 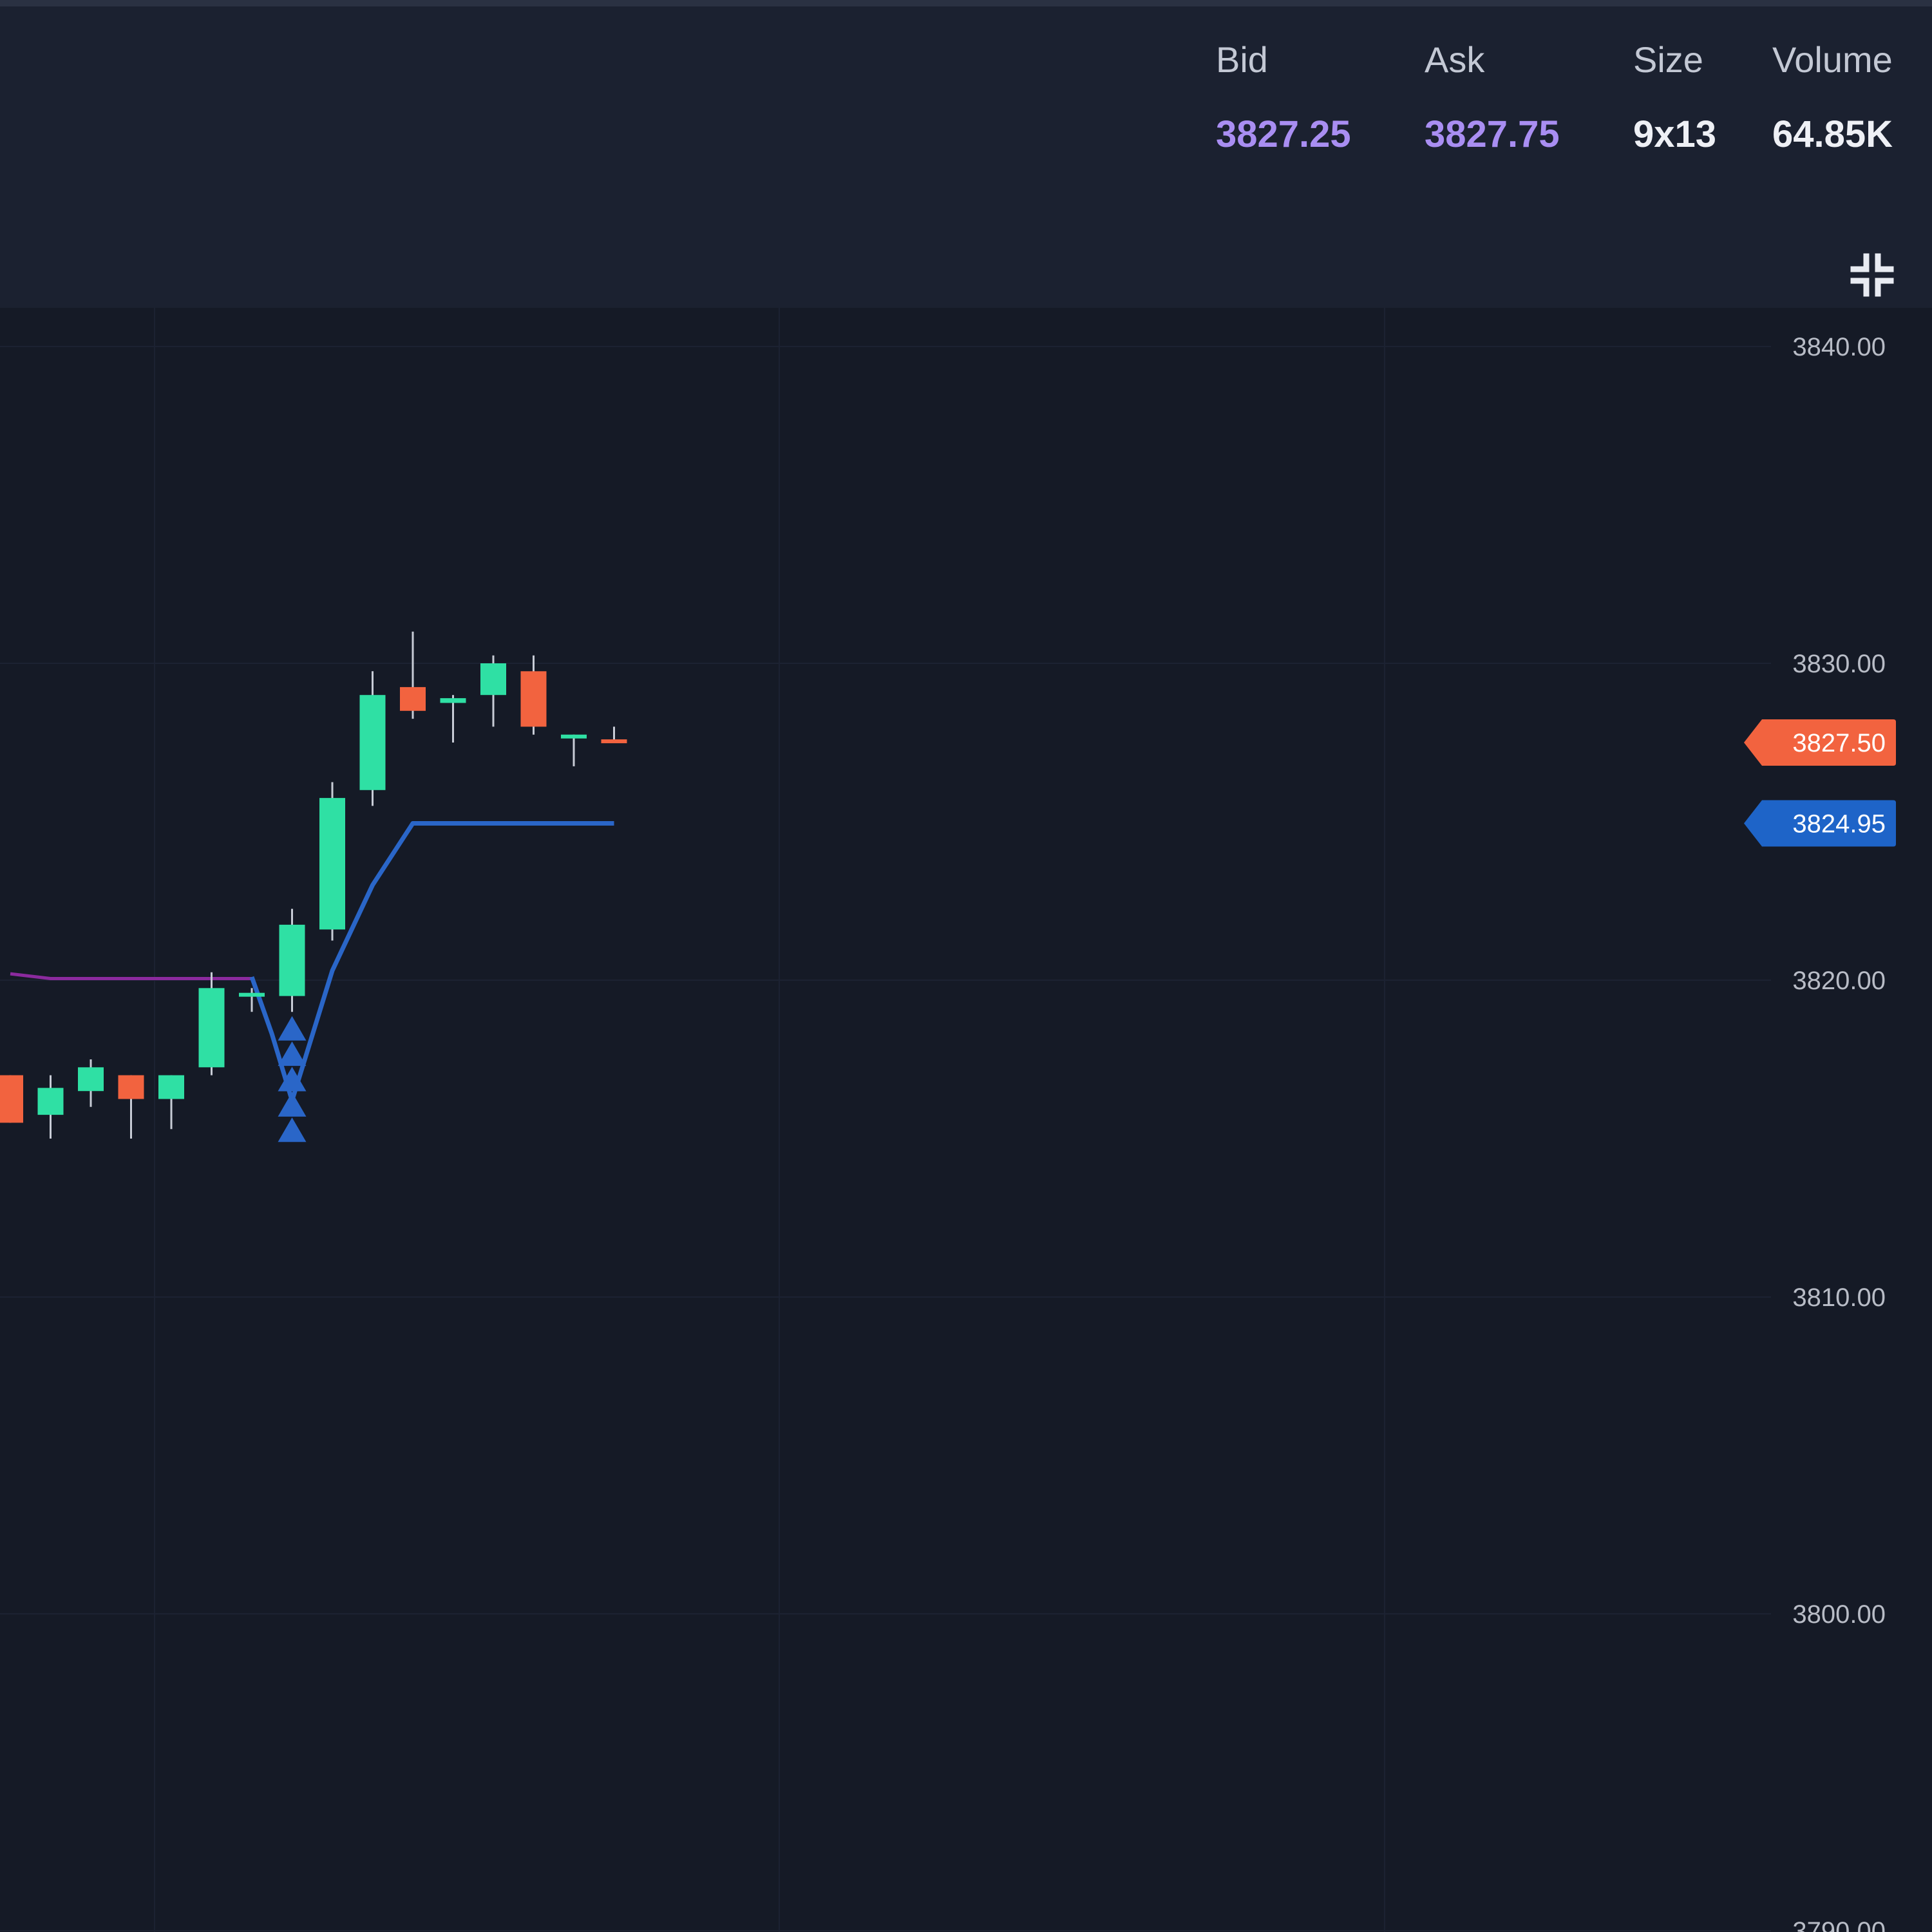 What do you see at coordinates (1832, 134) in the screenshot?
I see `volume-value: 64.85K` at bounding box center [1832, 134].